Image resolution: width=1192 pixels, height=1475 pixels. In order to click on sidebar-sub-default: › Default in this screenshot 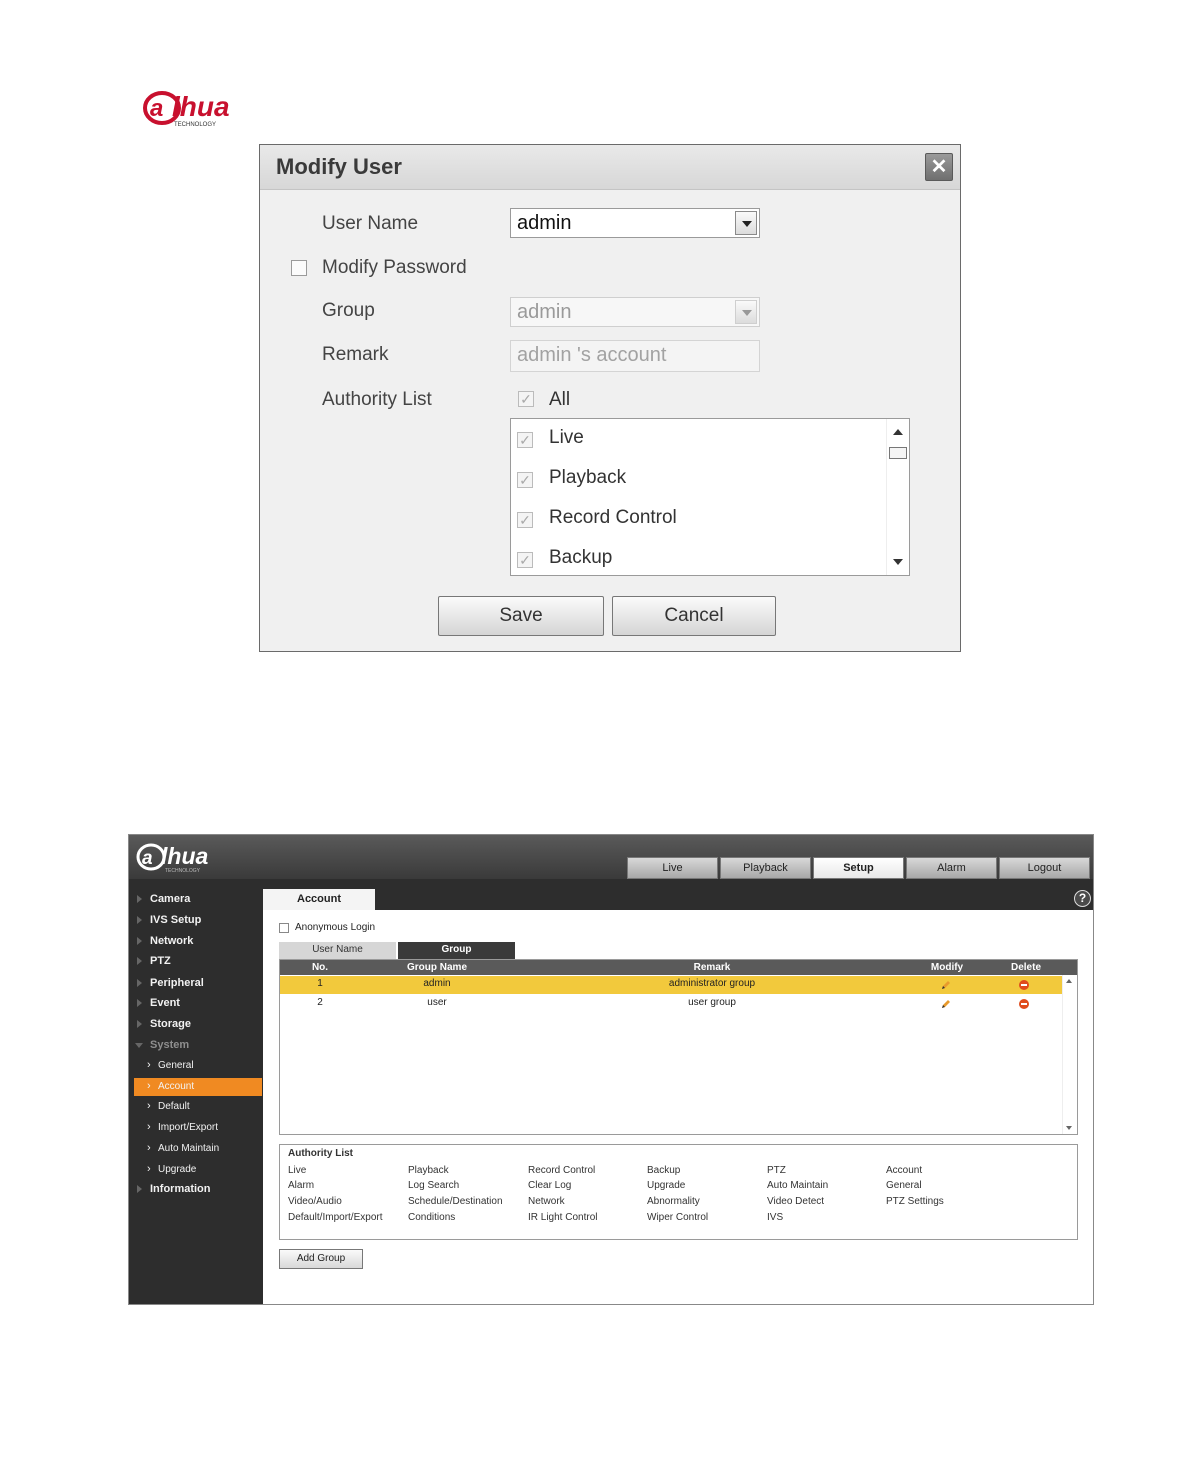, I will do `click(198, 1107)`.